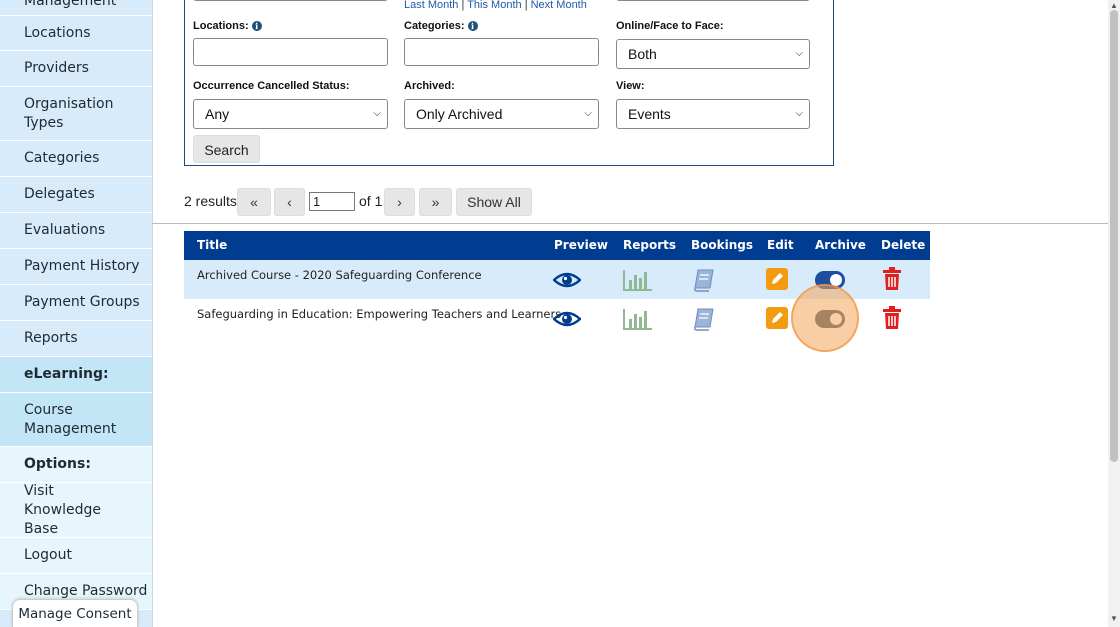  Describe the element at coordinates (82, 302) in the screenshot. I see `sidebar-item-label: Payment Groups` at that location.